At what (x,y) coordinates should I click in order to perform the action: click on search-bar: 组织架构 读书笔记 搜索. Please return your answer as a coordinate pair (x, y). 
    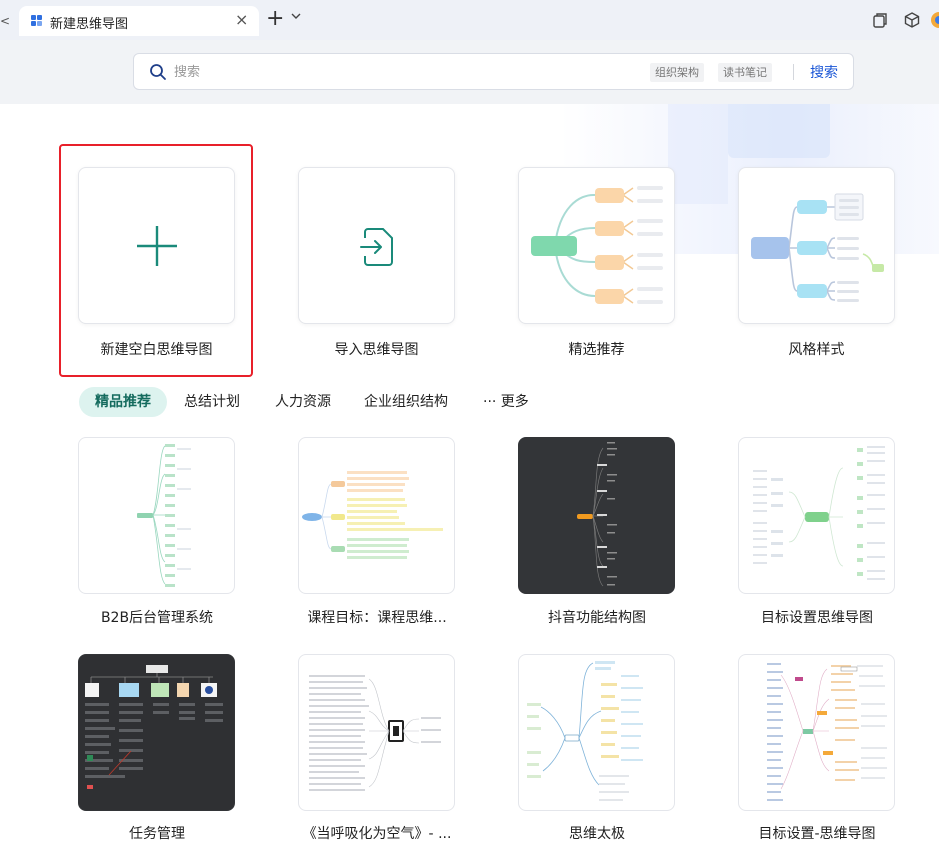
    Looking at the image, I should click on (493, 71).